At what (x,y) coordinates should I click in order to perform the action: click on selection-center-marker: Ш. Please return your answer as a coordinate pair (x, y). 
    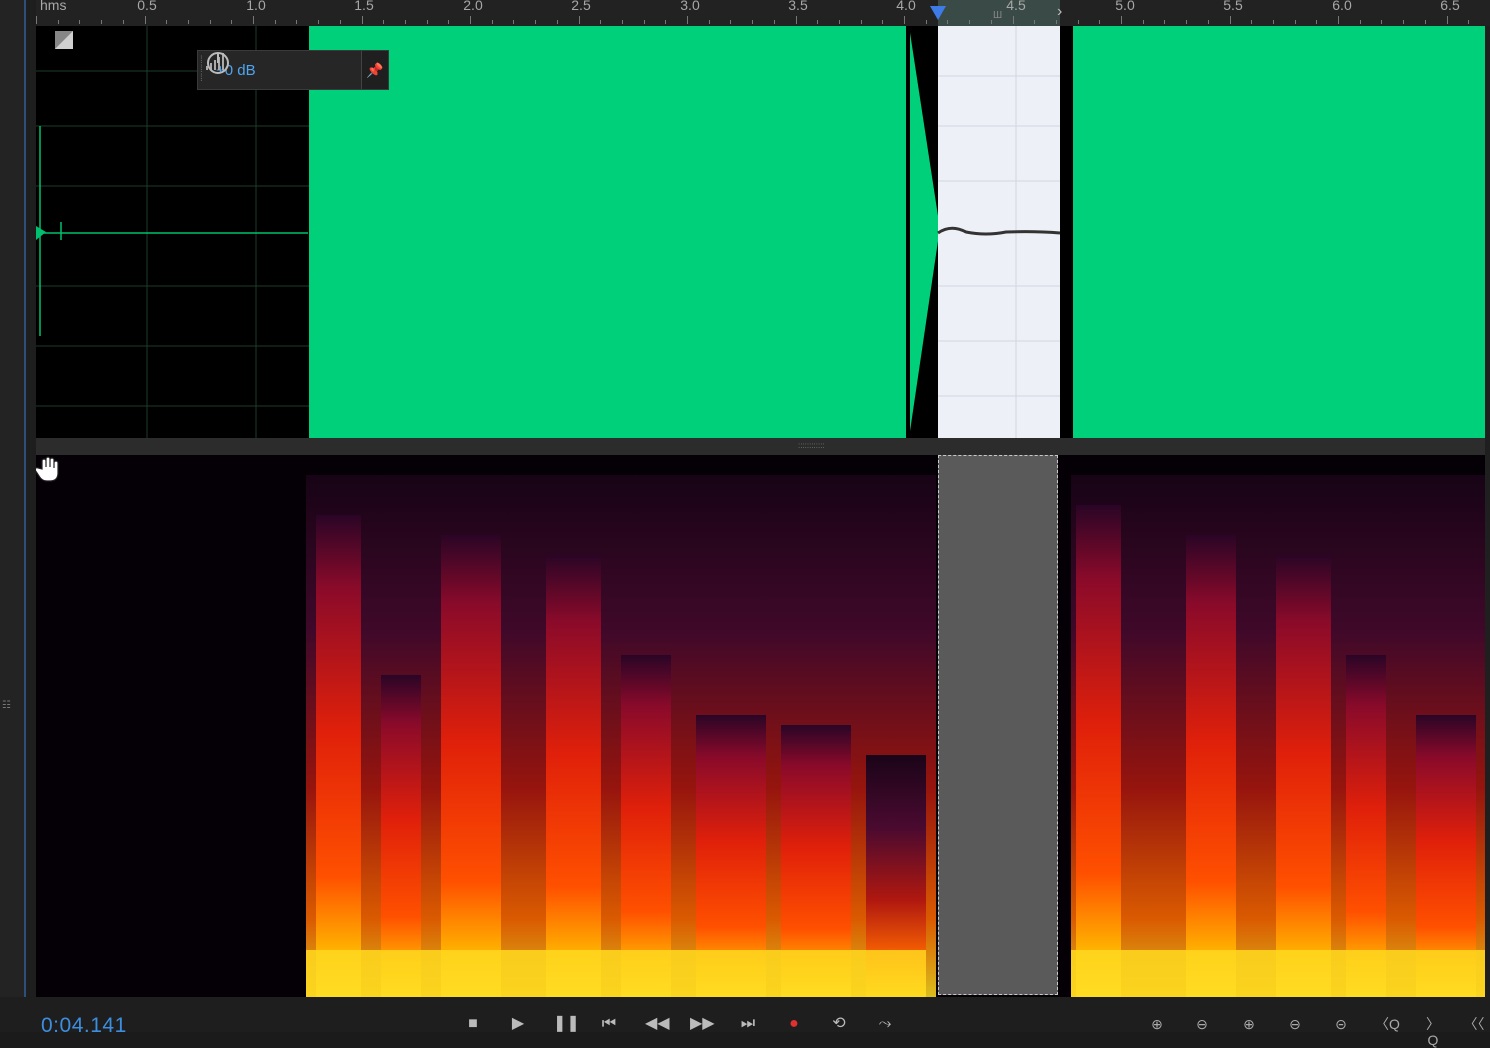
    Looking at the image, I should click on (998, 15).